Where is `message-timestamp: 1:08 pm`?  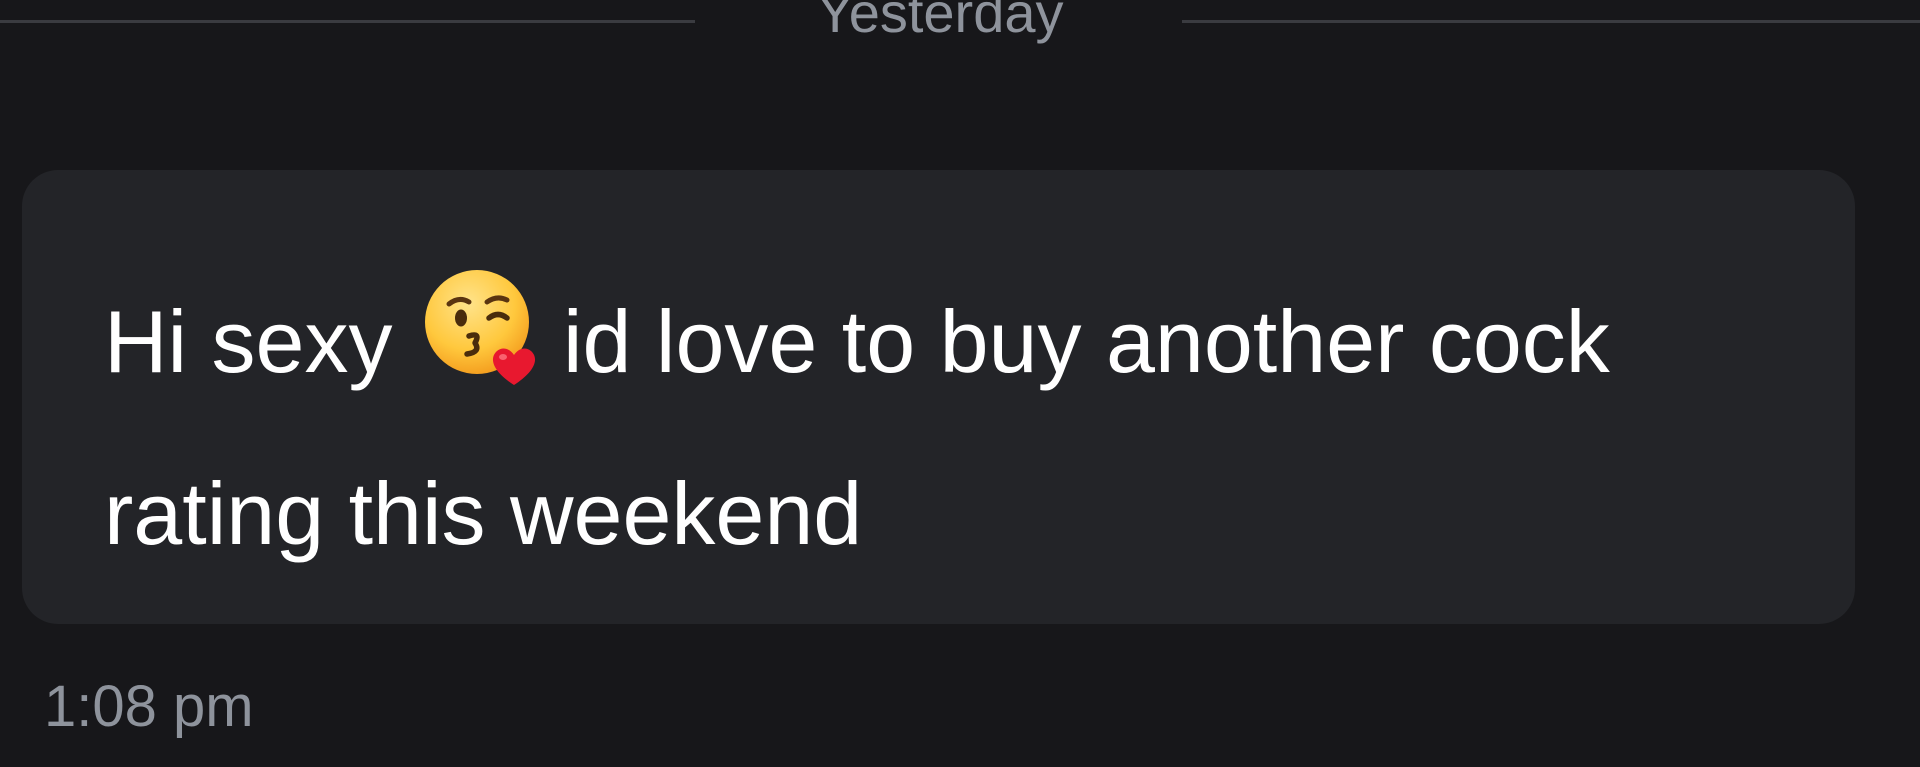 message-timestamp: 1:08 pm is located at coordinates (149, 706).